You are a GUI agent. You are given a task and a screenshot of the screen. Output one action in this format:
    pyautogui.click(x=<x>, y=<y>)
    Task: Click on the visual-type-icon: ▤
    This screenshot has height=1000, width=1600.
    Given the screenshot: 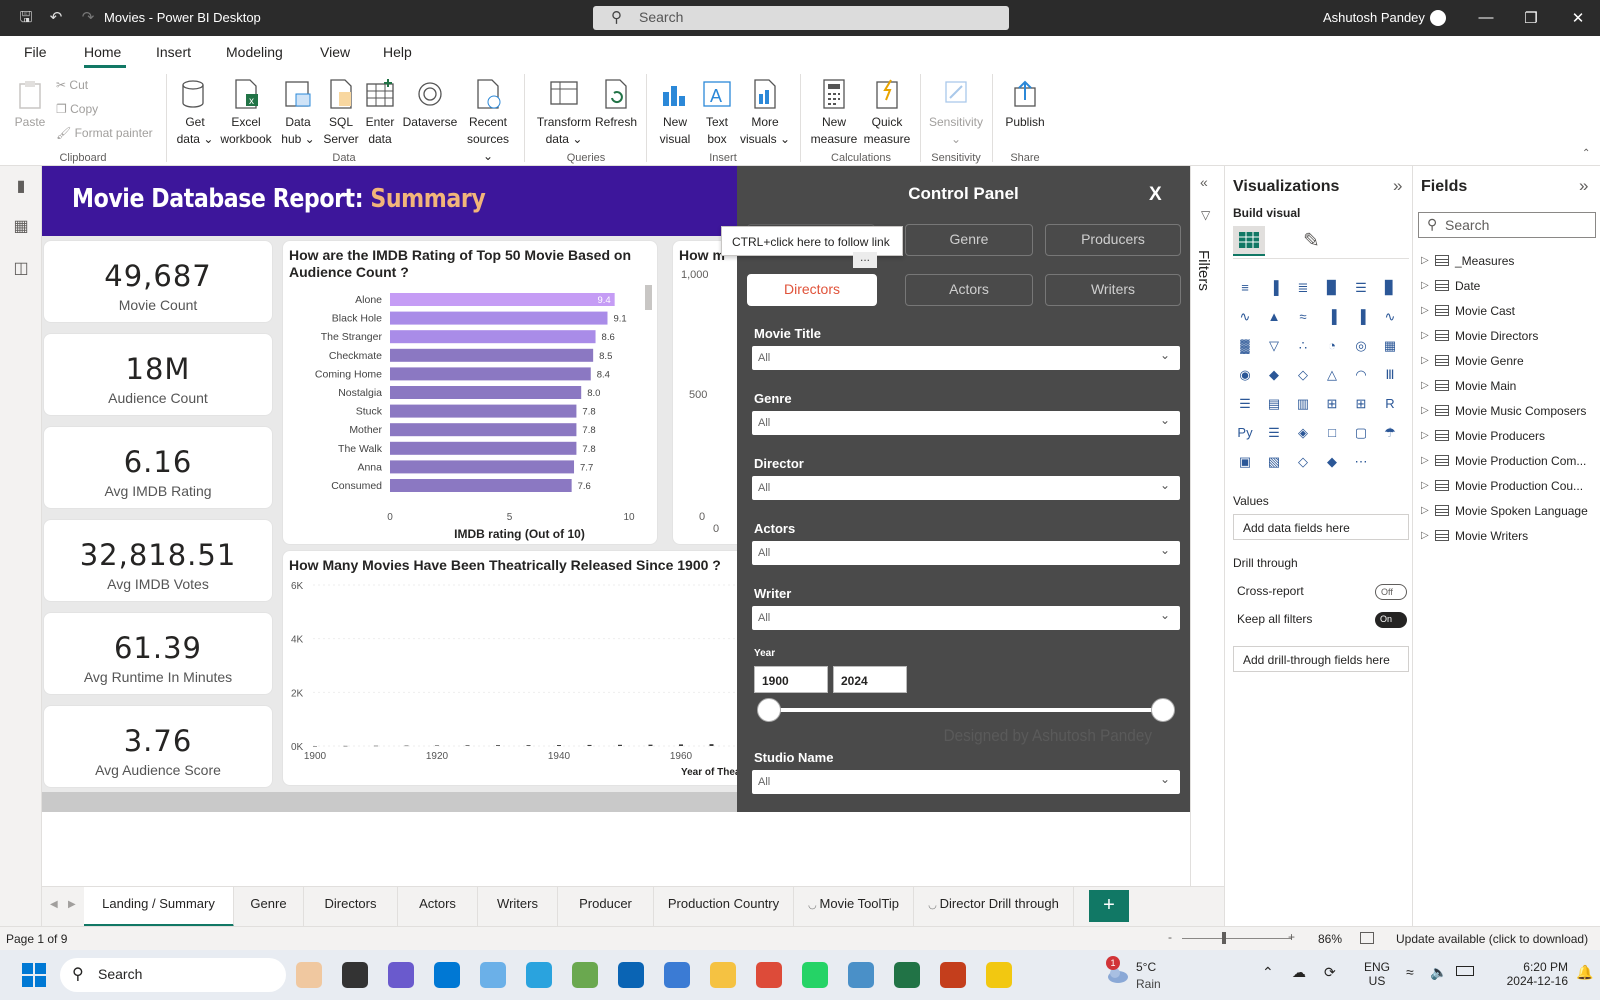 What is the action you would take?
    pyautogui.click(x=1274, y=404)
    